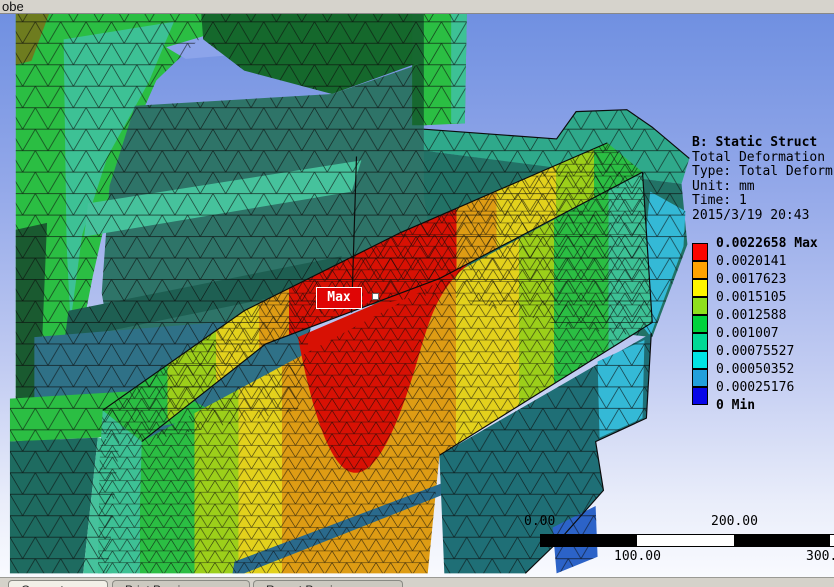  What do you see at coordinates (755, 142) in the screenshot?
I see `result-title: B: Static Struct` at bounding box center [755, 142].